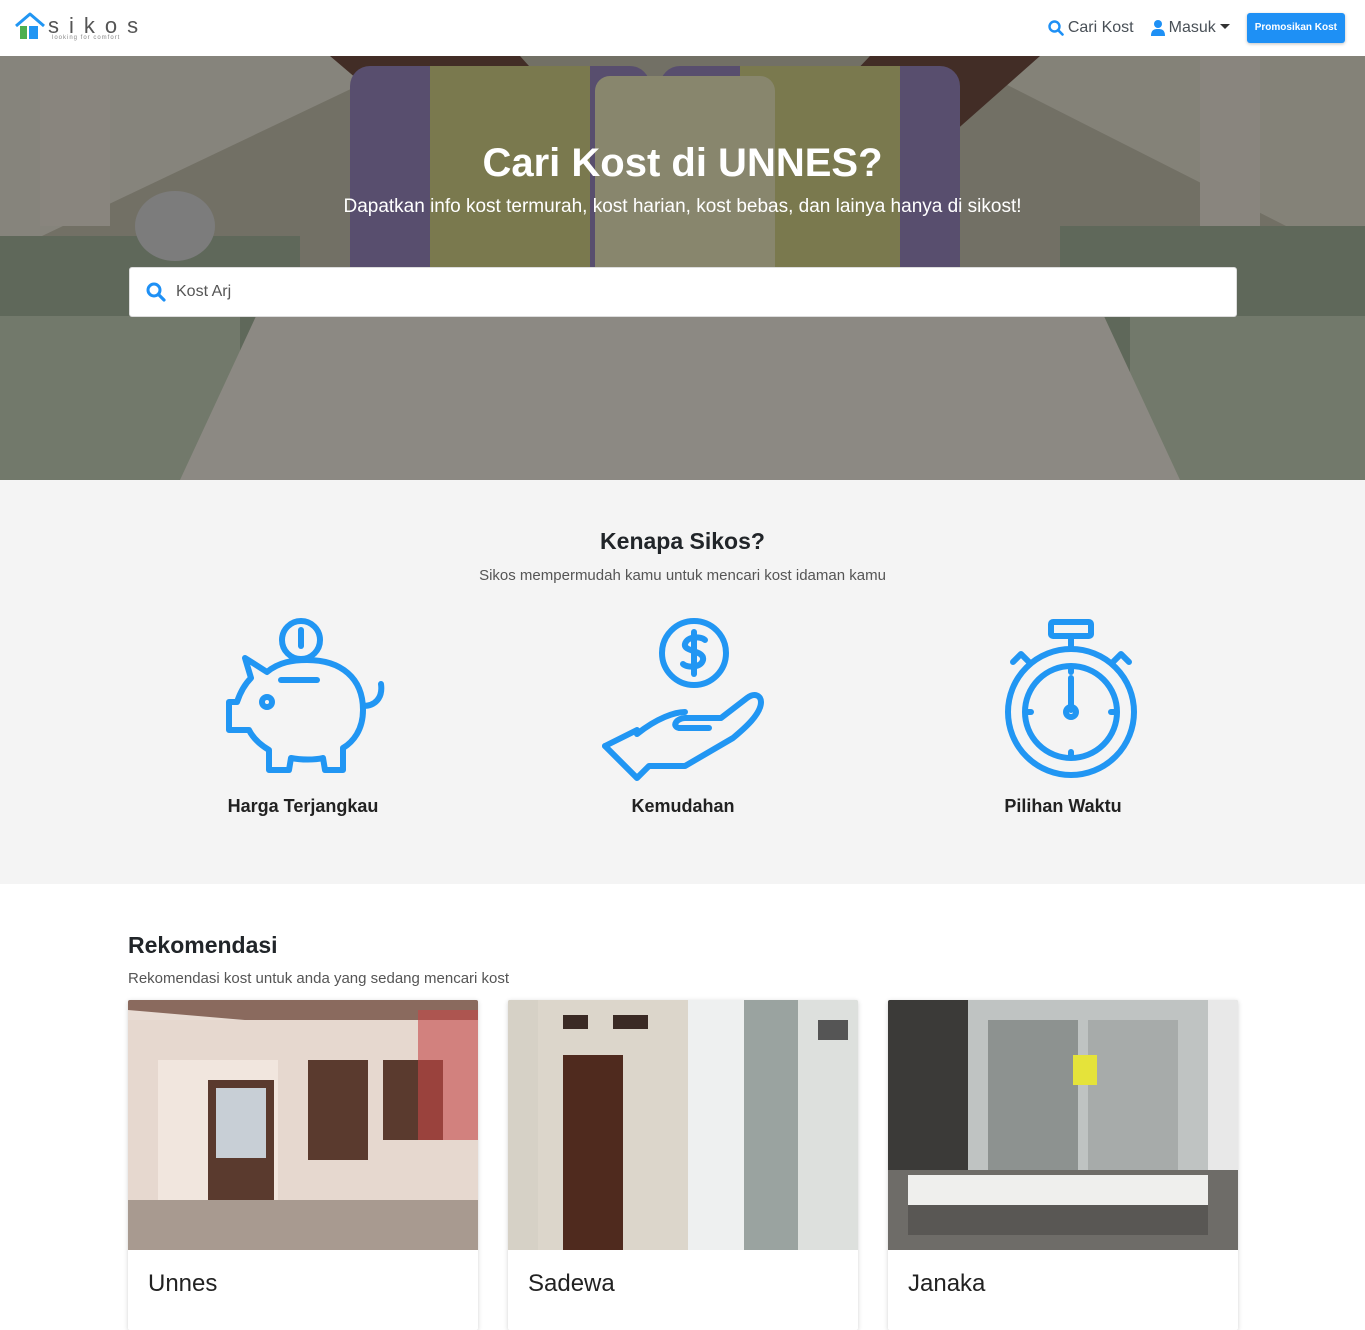 This screenshot has height=1330, width=1365. What do you see at coordinates (1063, 806) in the screenshot?
I see `feature-label: Pilihan Waktu` at bounding box center [1063, 806].